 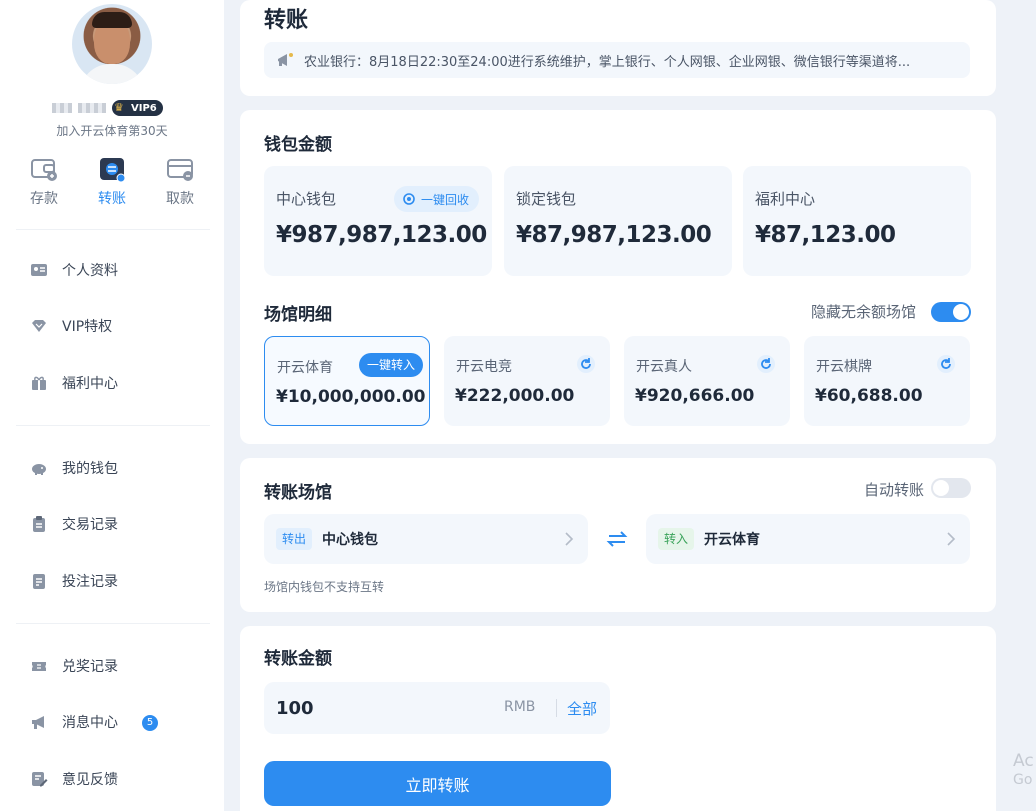 I want to click on transfer-hint: 场馆内钱包不支持互转, so click(x=324, y=587).